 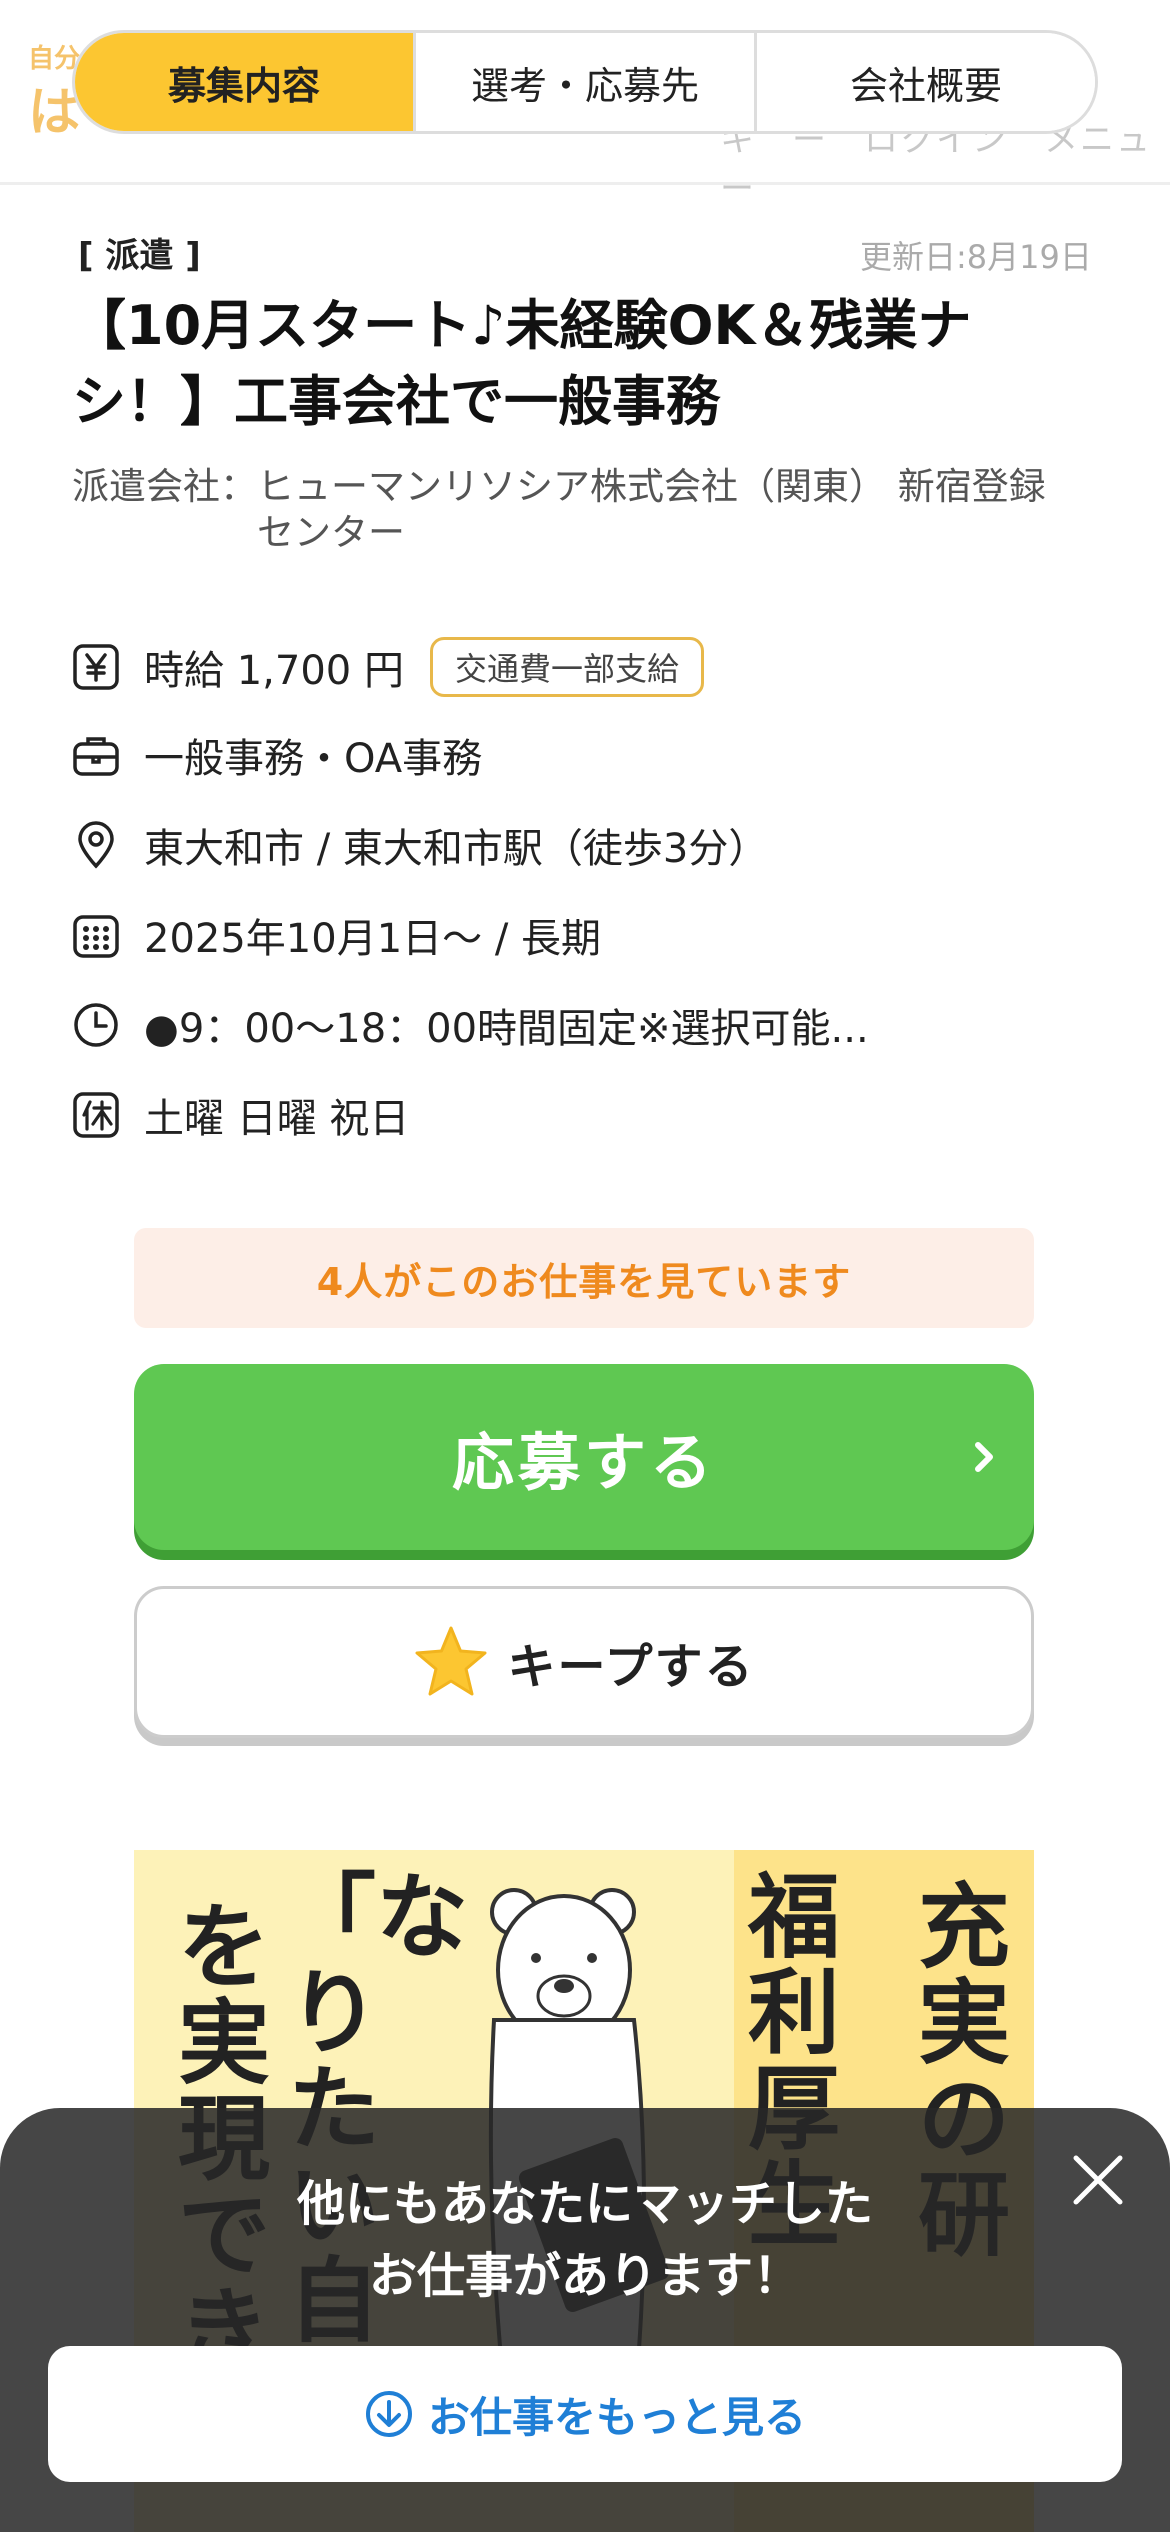 I want to click on clock-icon, so click(x=96, y=1025).